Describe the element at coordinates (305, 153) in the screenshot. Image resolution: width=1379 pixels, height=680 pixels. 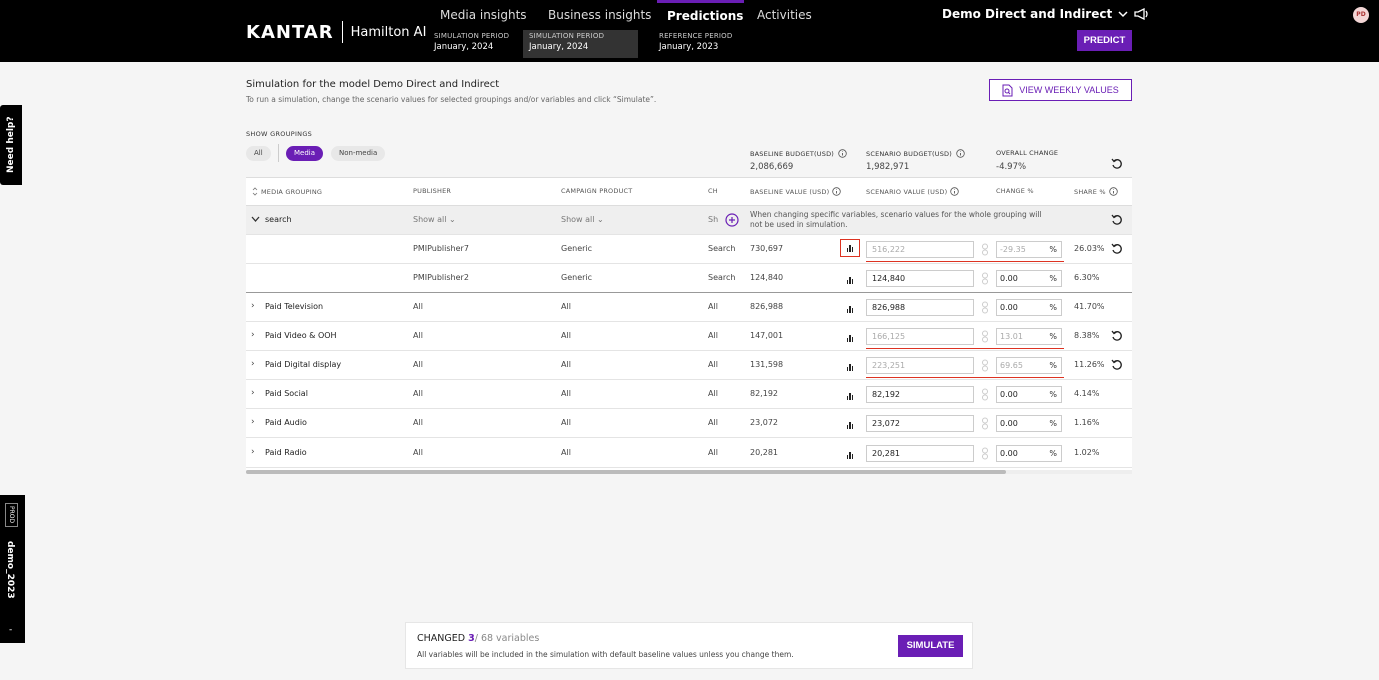
I see `chip-media: Media` at that location.